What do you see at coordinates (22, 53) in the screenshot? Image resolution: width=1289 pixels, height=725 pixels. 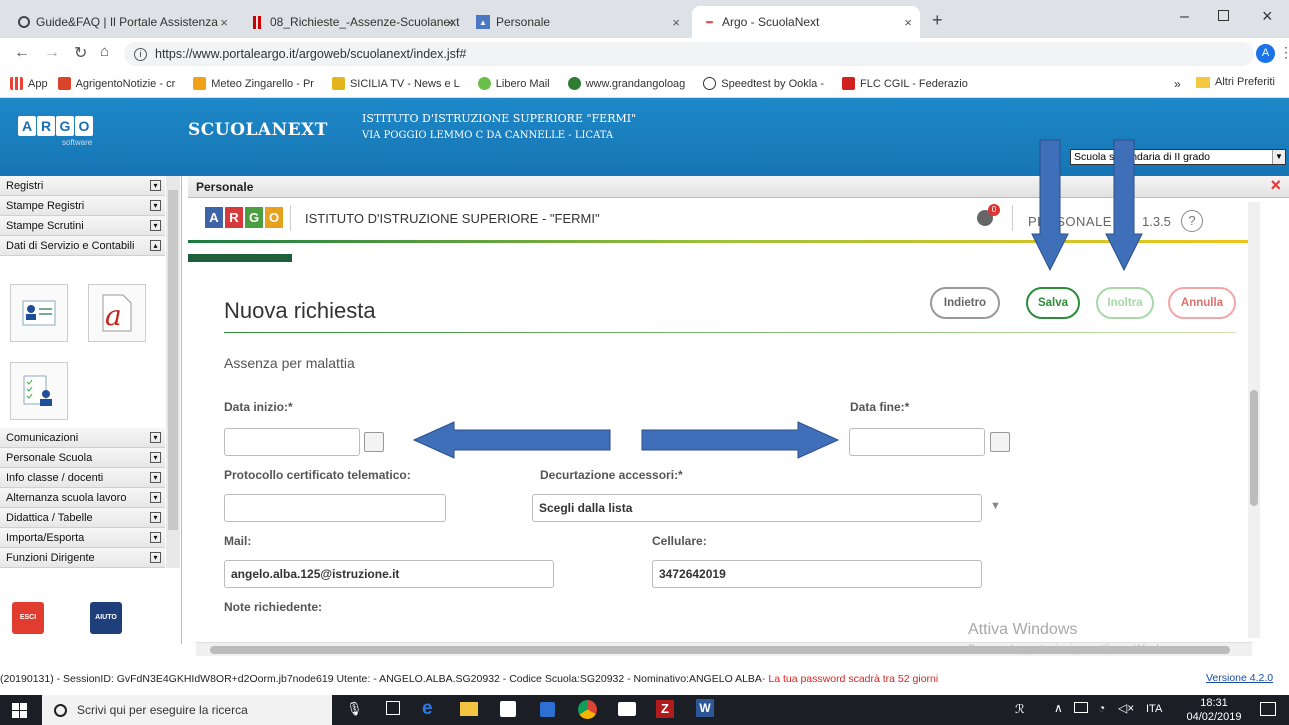 I see `back-arrow-icon: ←` at bounding box center [22, 53].